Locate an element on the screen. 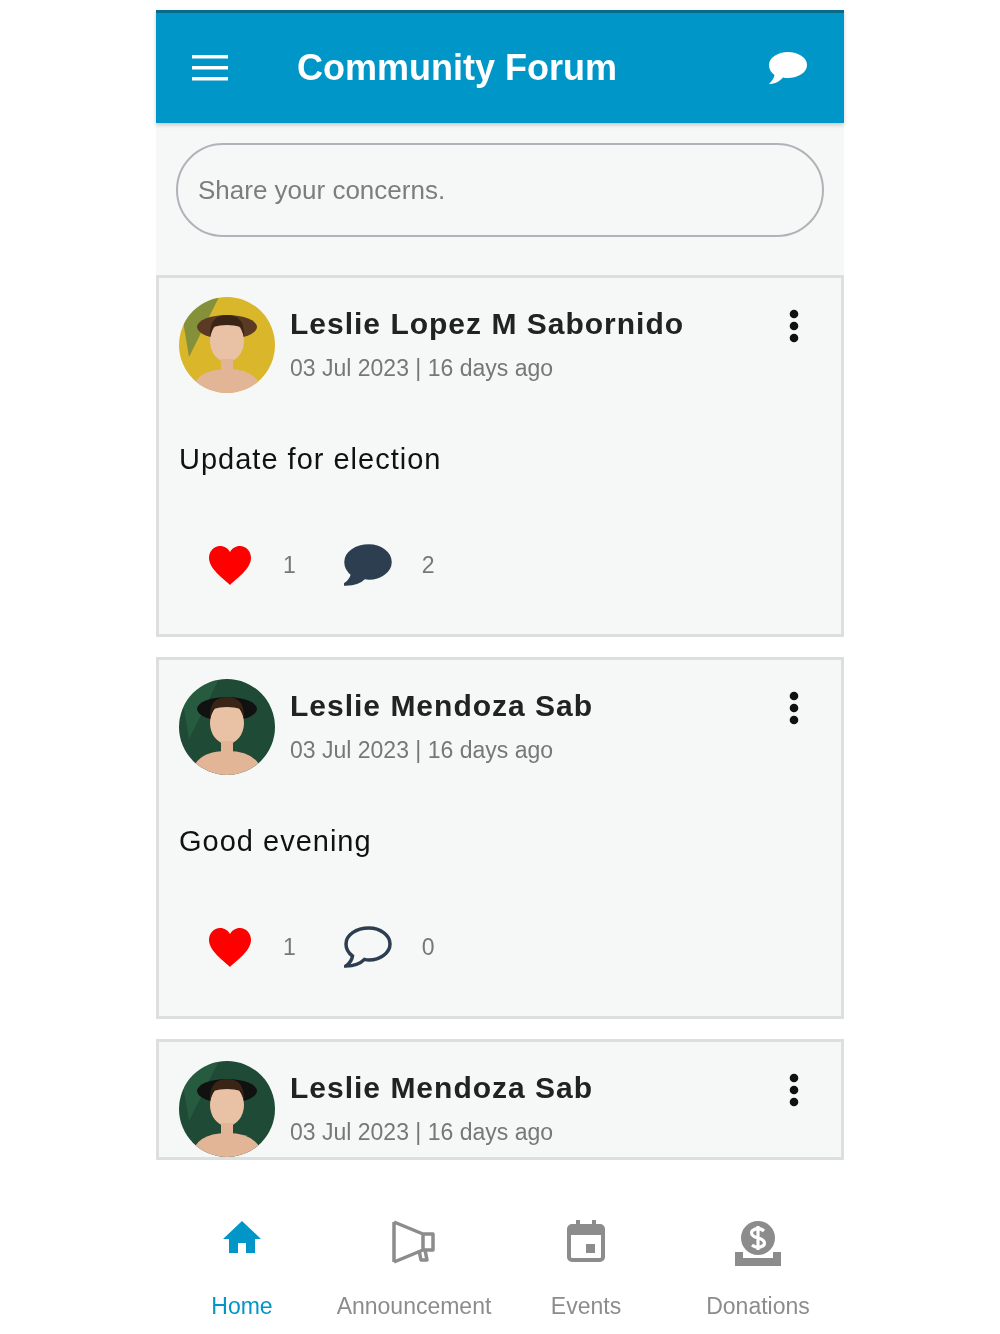 Image resolution: width=1000 pixels, height=1334 pixels. home-icon is located at coordinates (242, 1237).